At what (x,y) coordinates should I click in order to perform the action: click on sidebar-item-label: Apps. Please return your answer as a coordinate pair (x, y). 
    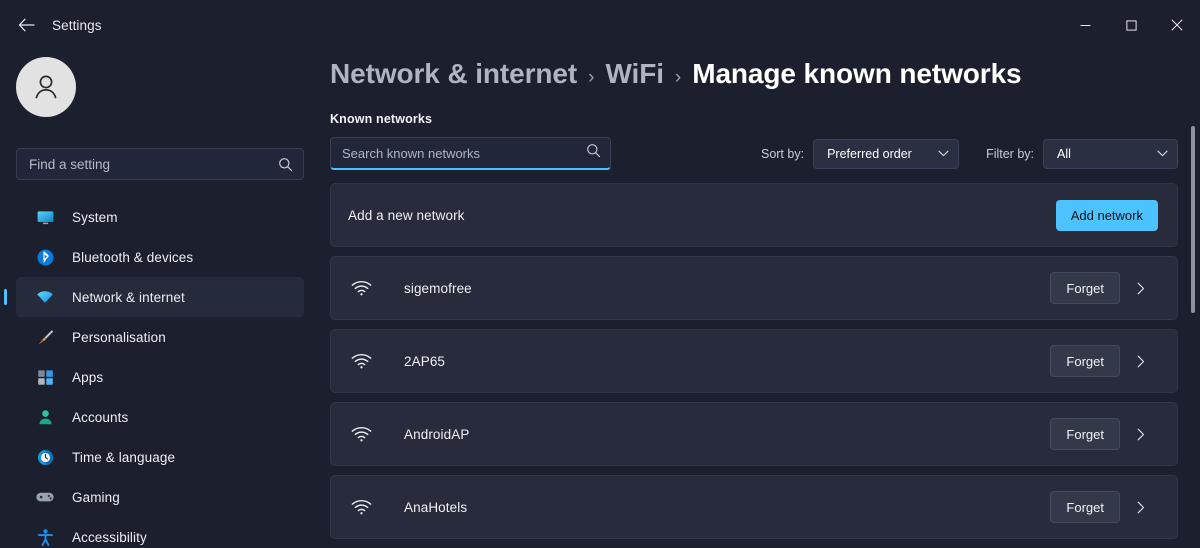
    Looking at the image, I should click on (88, 377).